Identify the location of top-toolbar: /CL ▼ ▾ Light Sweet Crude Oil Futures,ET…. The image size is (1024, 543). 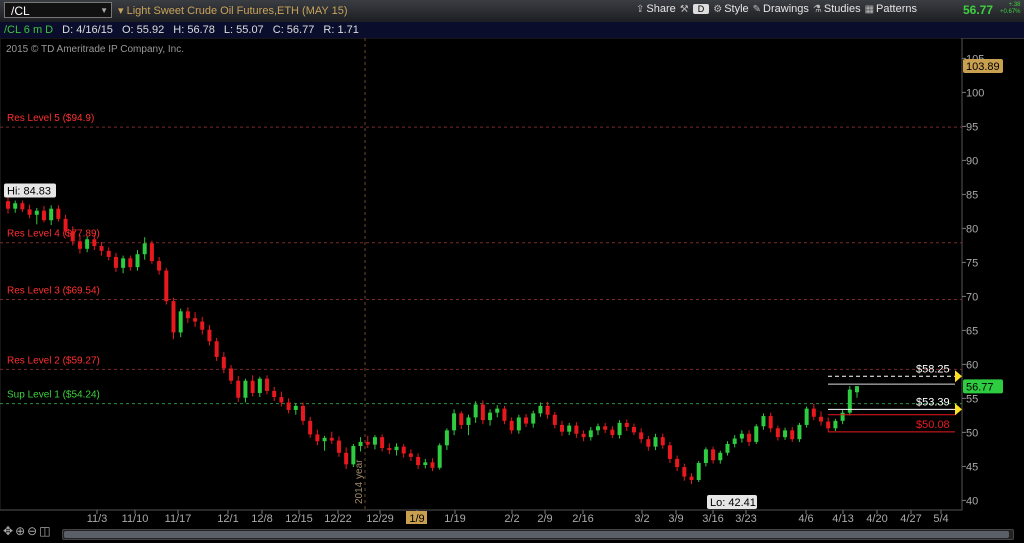
(512, 11).